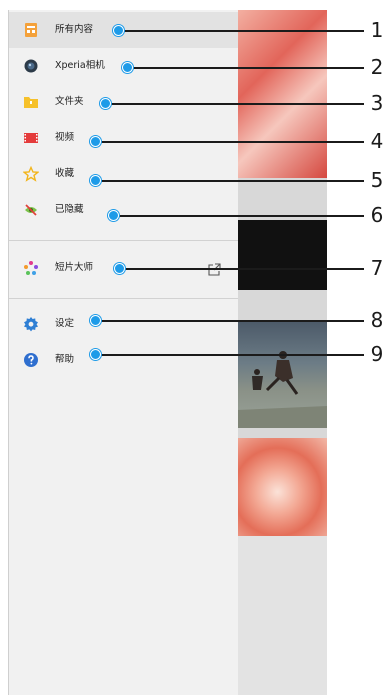 The height and width of the screenshot is (695, 391). What do you see at coordinates (31, 173) in the screenshot?
I see `star-icon` at bounding box center [31, 173].